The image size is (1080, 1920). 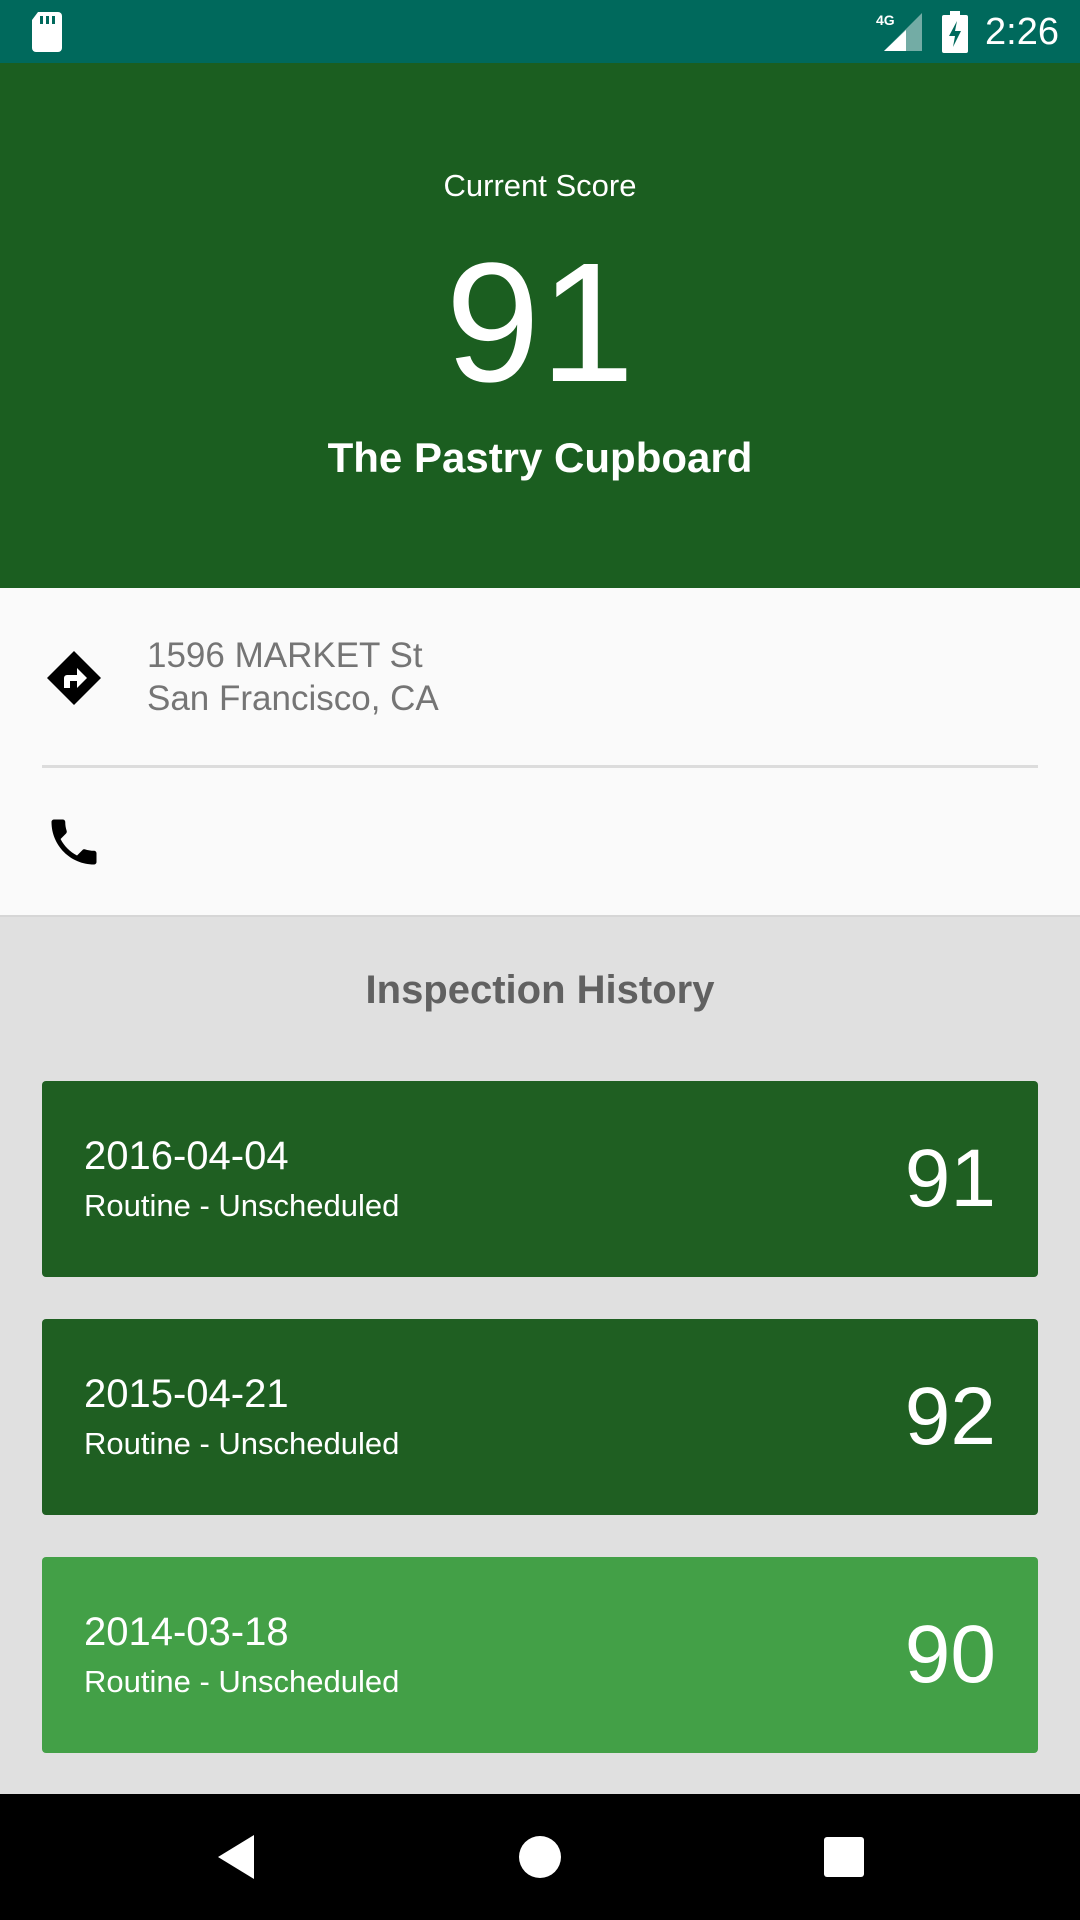 What do you see at coordinates (540, 457) in the screenshot?
I see `restaurant-name: The Pastry Cupboard` at bounding box center [540, 457].